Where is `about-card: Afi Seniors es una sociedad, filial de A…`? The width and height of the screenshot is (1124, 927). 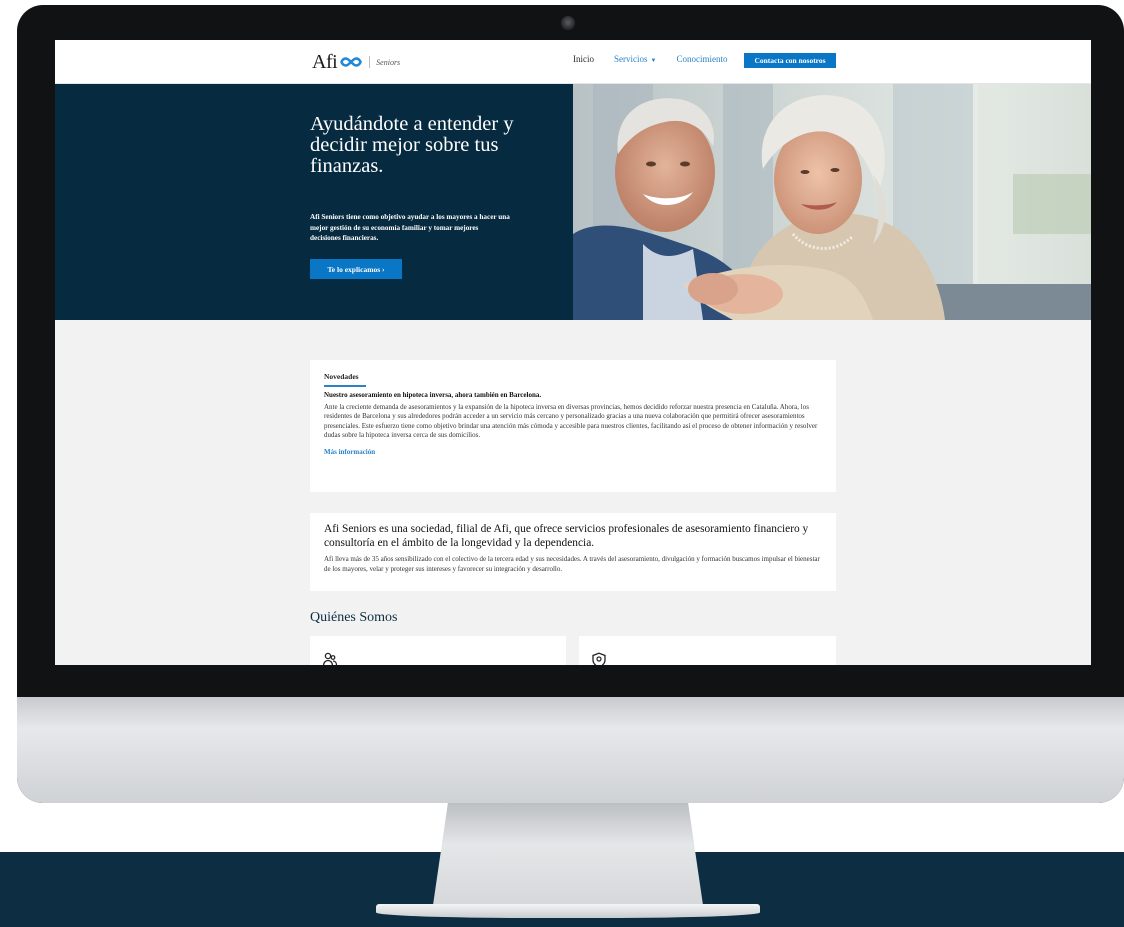 about-card: Afi Seniors es una sociedad, filial de A… is located at coordinates (573, 552).